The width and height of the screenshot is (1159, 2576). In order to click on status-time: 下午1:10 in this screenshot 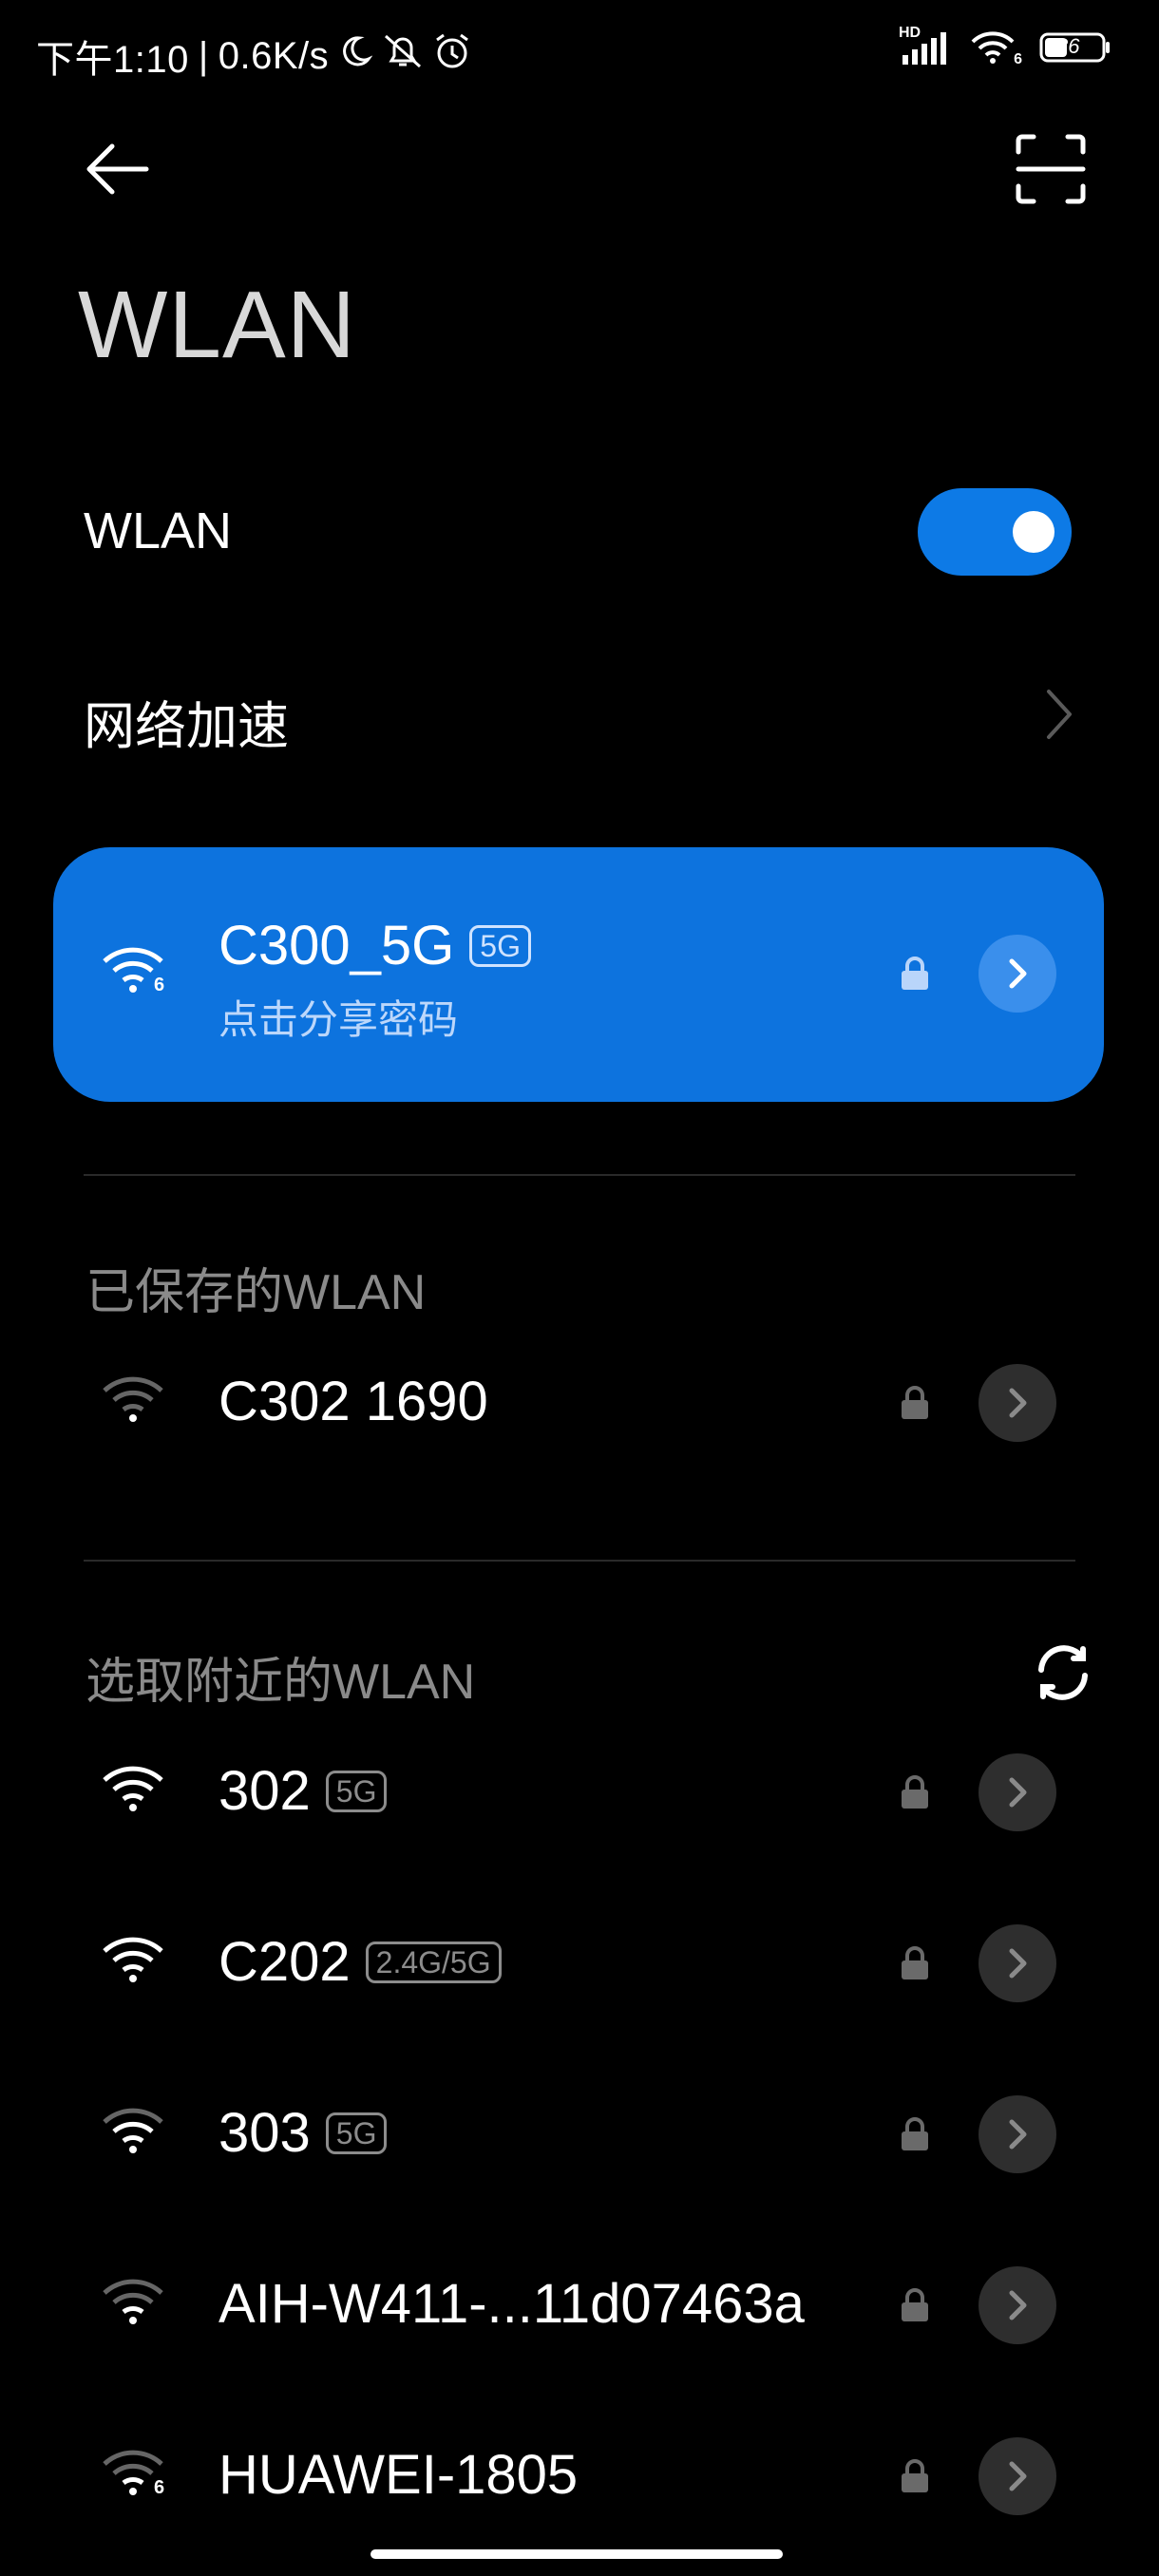, I will do `click(112, 60)`.